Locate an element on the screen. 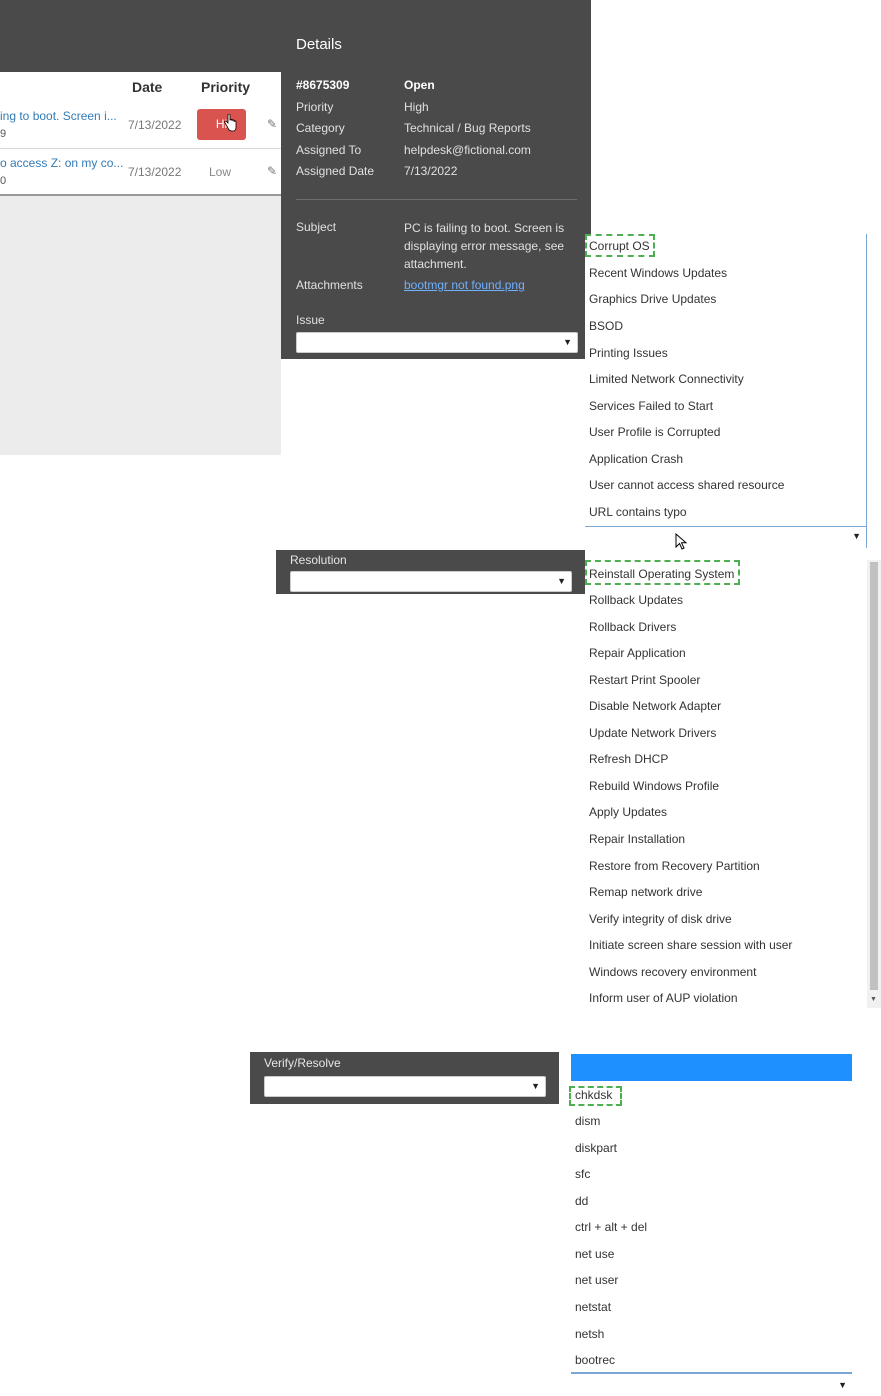 The width and height of the screenshot is (881, 1396). ticket-number-fragment: 9 is located at coordinates (3, 134).